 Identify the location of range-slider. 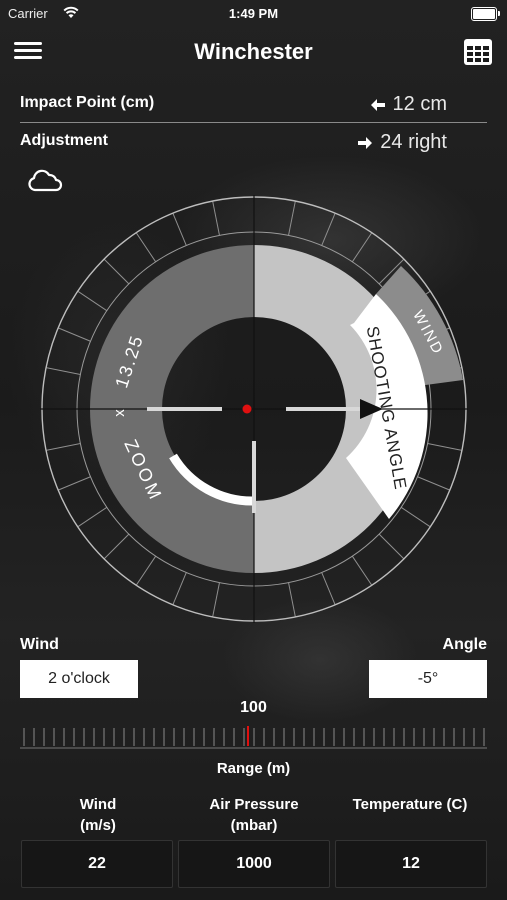
(253, 736).